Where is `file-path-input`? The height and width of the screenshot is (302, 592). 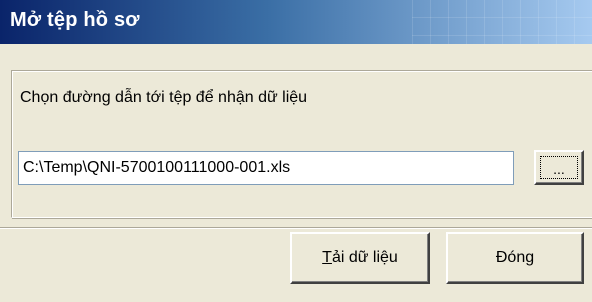
file-path-input is located at coordinates (266, 168).